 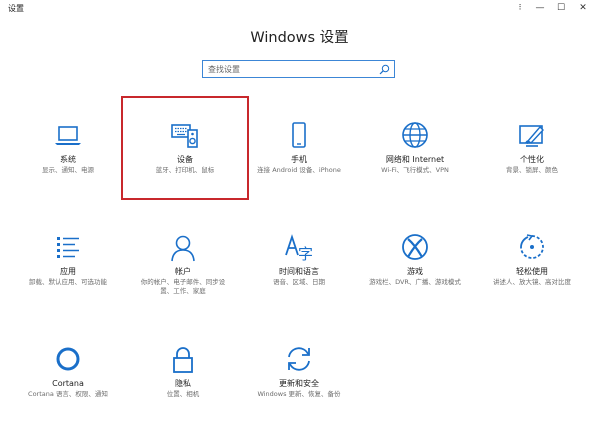 What do you see at coordinates (68, 372) in the screenshot?
I see `tile-cortana: Cortana Cortana 语言、权限、通知` at bounding box center [68, 372].